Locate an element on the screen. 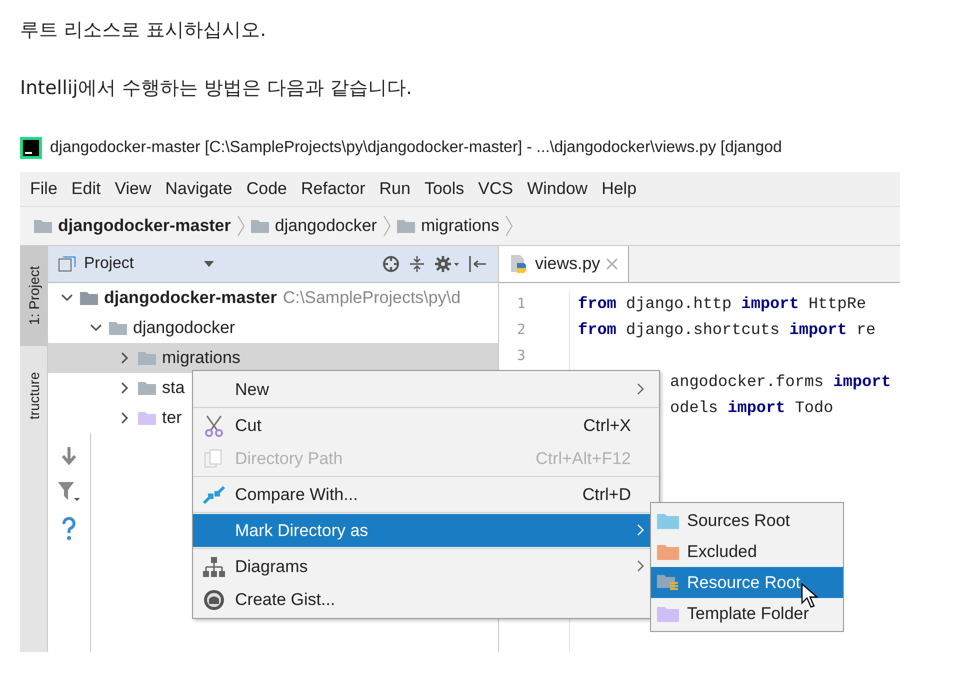 Image resolution: width=975 pixels, height=680 pixels. paragraph-text: 루트 리소스로 표시하십시오. is located at coordinates (144, 30).